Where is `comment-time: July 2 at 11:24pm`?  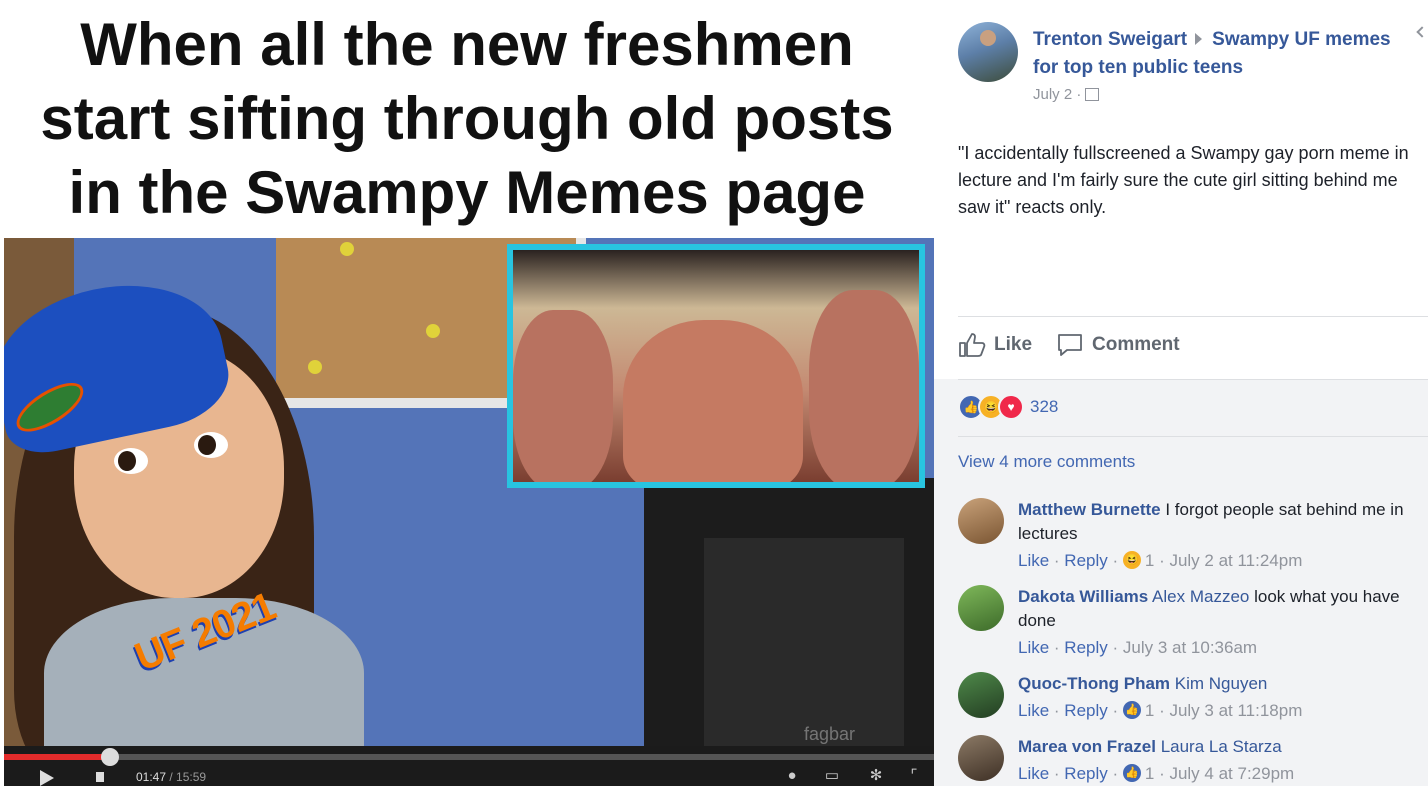 comment-time: July 2 at 11:24pm is located at coordinates (1235, 560).